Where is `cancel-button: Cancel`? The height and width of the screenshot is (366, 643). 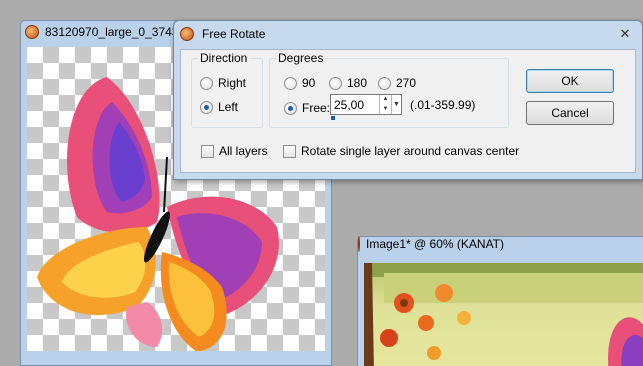
cancel-button: Cancel is located at coordinates (570, 113).